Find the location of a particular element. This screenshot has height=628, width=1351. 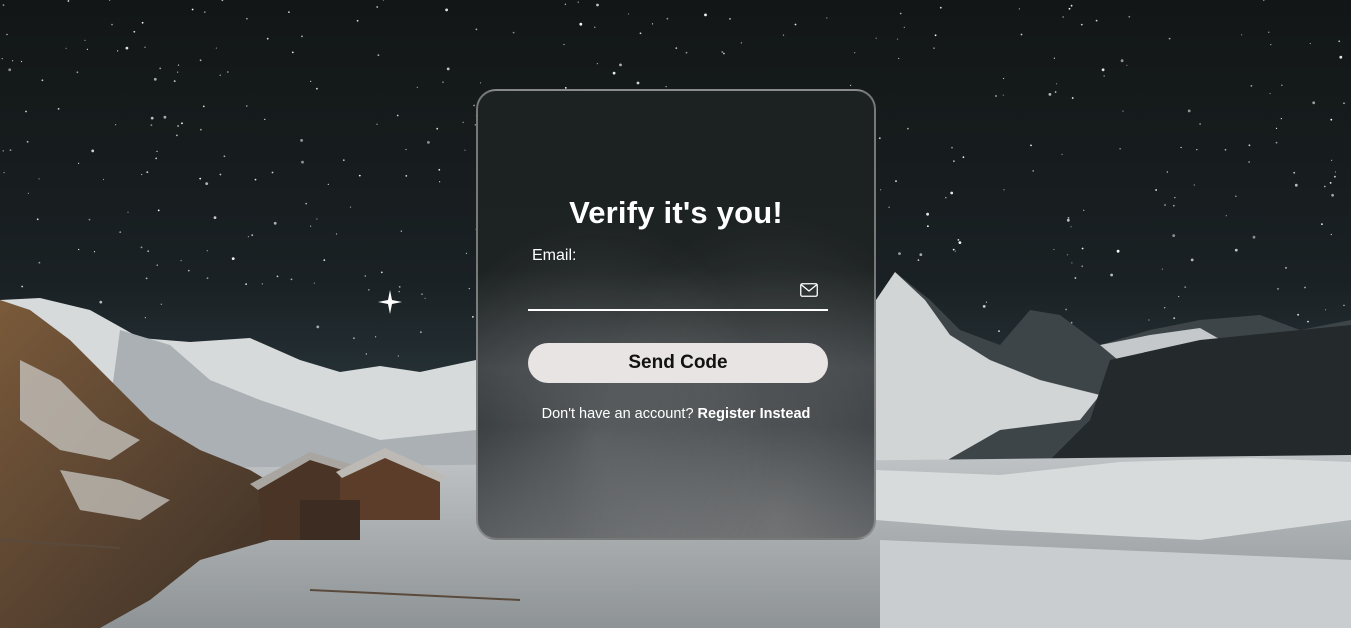

send-code-button: Send Code is located at coordinates (678, 363).